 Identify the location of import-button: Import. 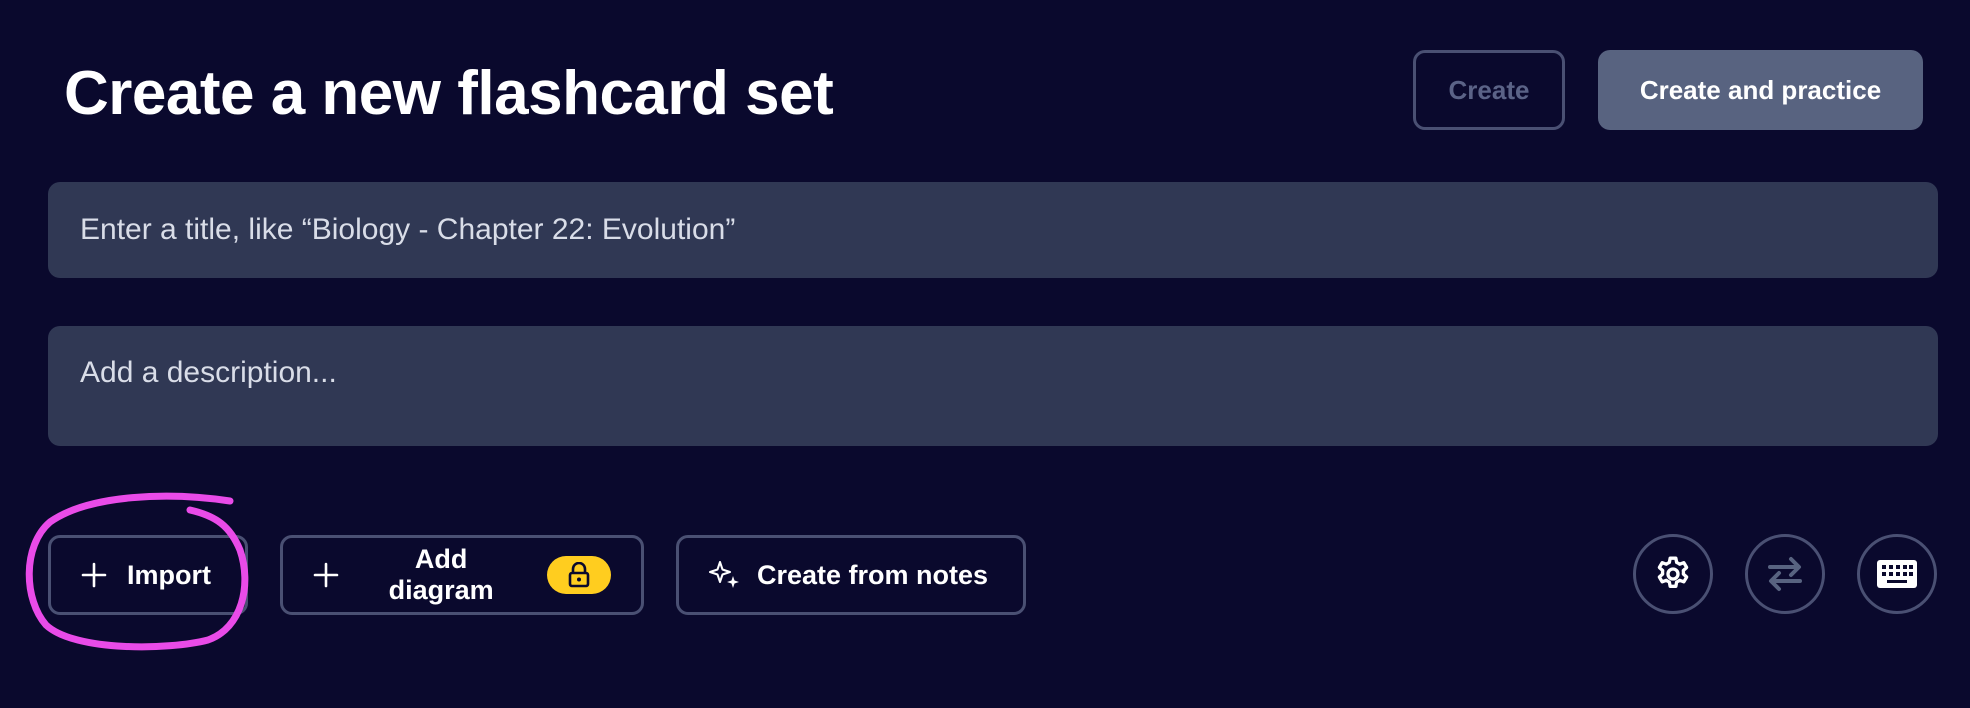
(148, 575).